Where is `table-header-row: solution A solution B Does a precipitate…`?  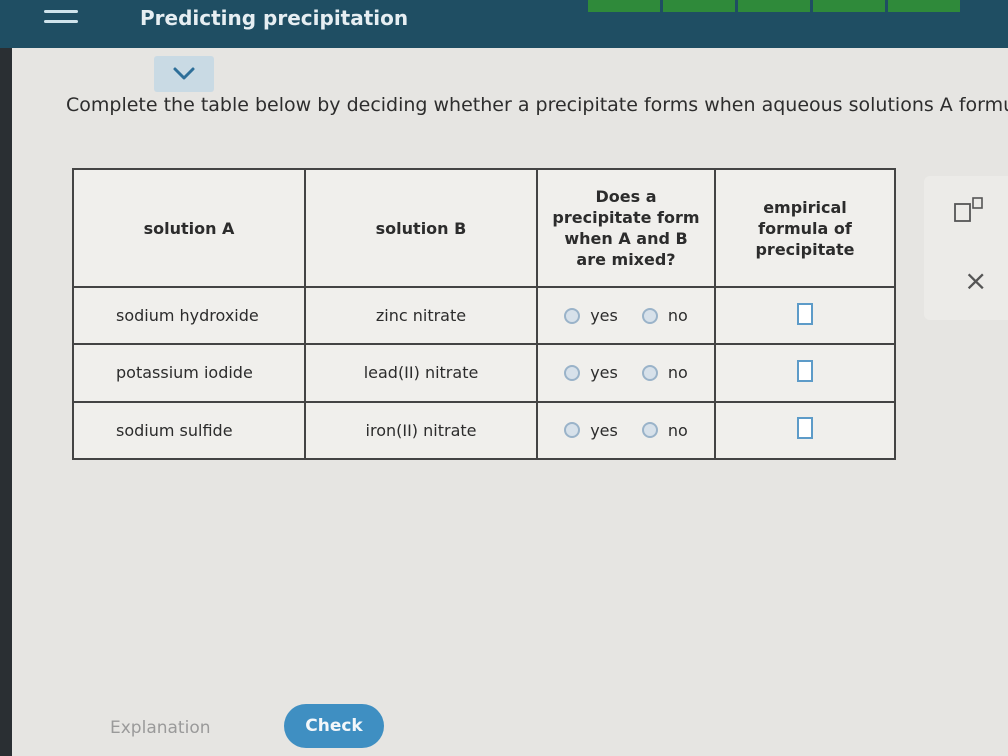
table-header-row: solution A solution B Does a precipitate… is located at coordinates (484, 228).